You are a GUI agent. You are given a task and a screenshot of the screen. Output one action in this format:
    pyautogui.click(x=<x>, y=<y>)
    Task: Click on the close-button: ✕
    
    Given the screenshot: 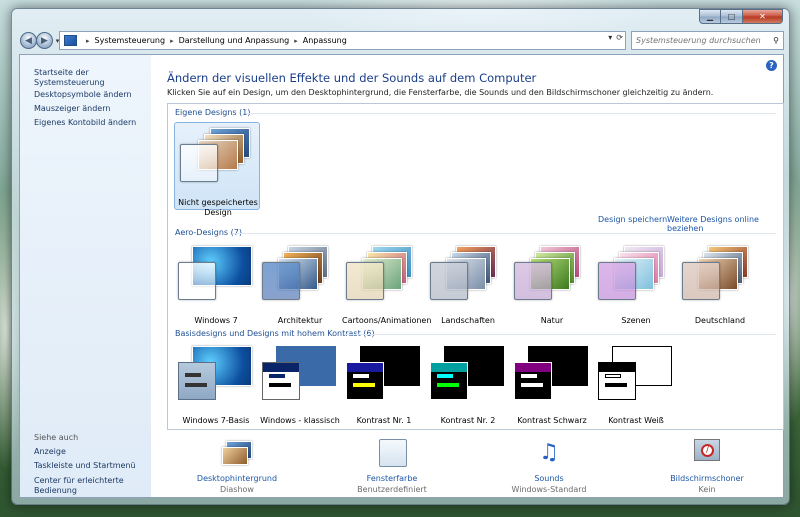 What is the action you would take?
    pyautogui.click(x=763, y=16)
    